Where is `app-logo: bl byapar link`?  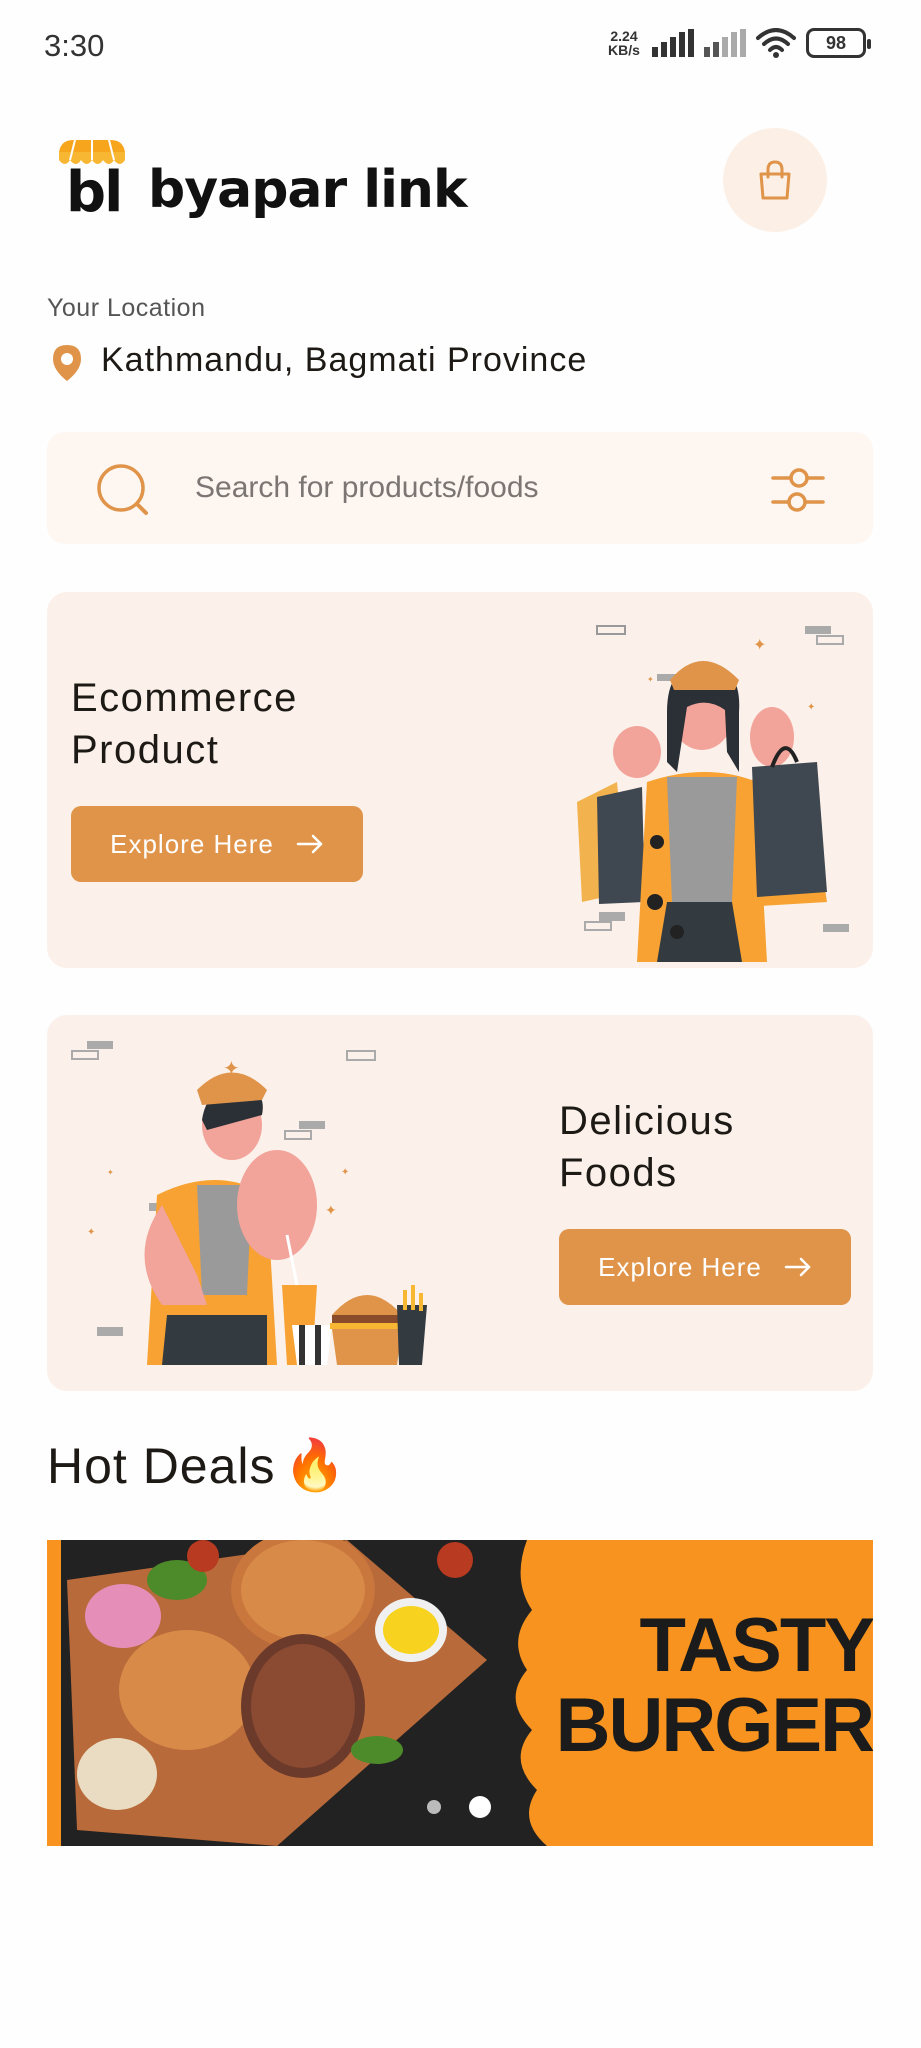 app-logo: bl byapar link is located at coordinates (261, 179).